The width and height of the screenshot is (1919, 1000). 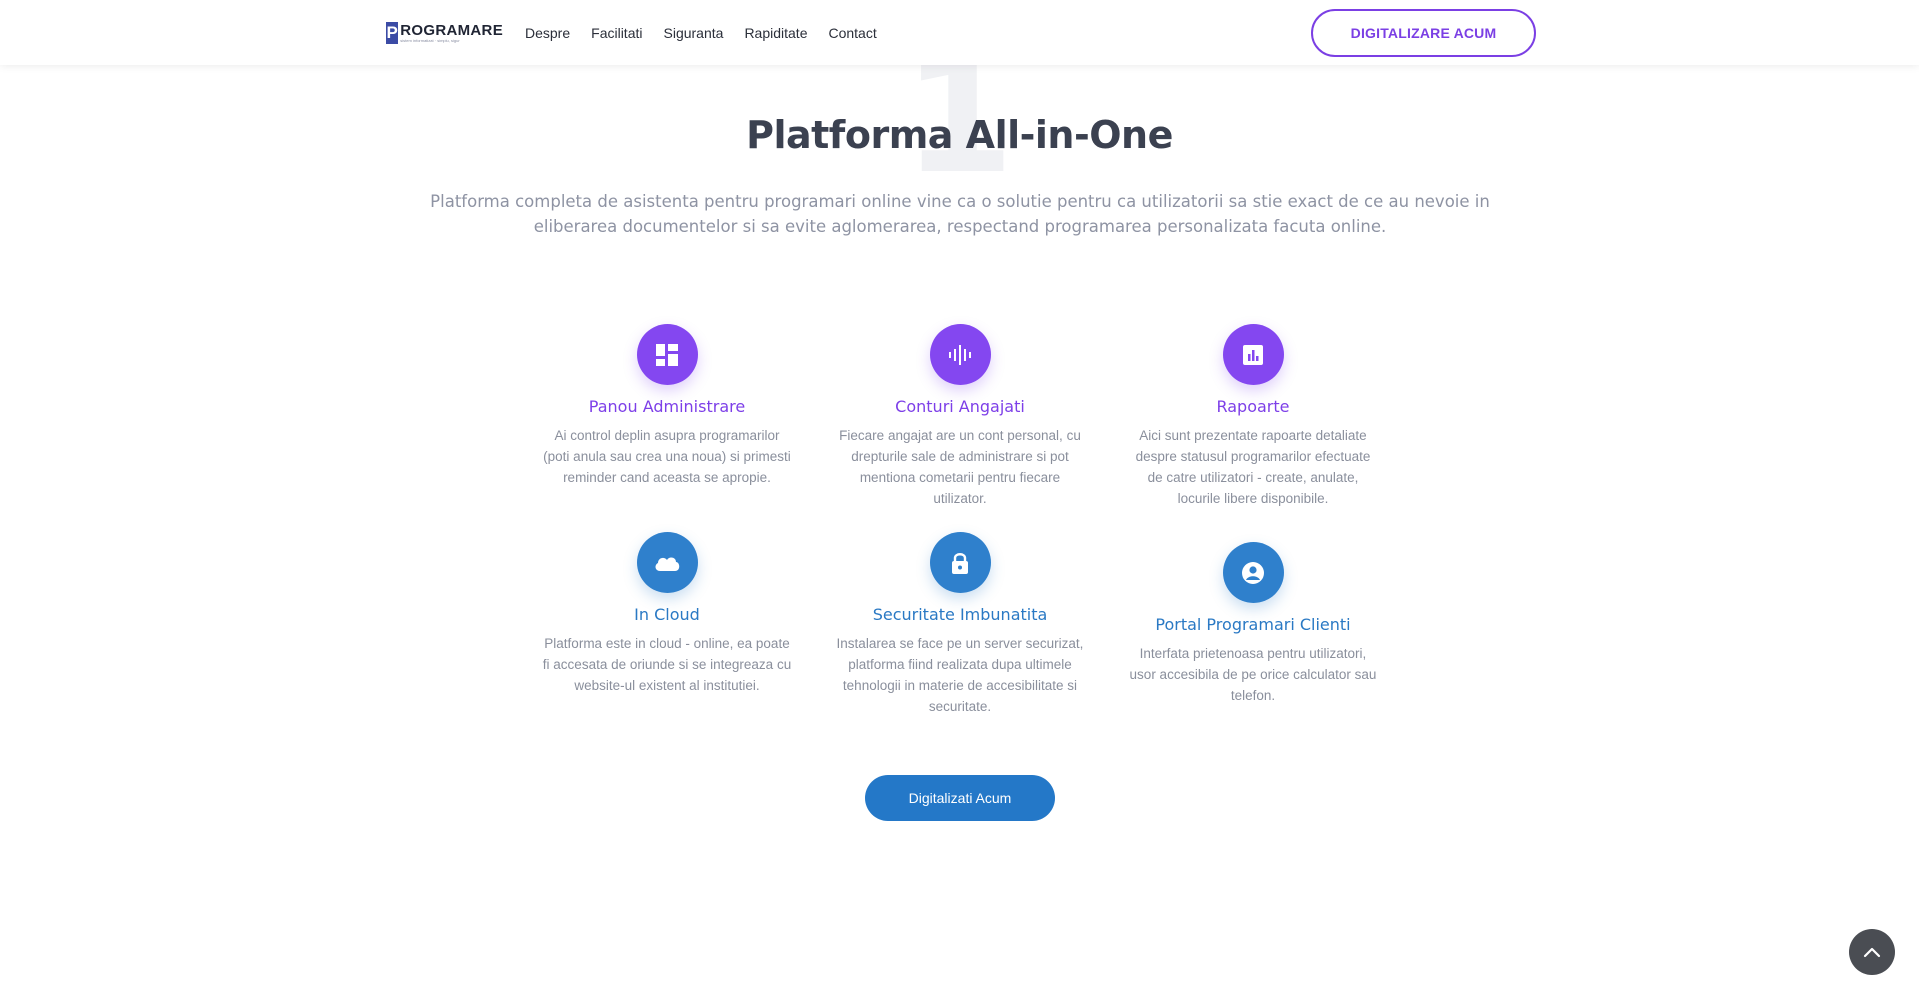 What do you see at coordinates (960, 614) in the screenshot?
I see `feature-title: Securitate Imbunatita` at bounding box center [960, 614].